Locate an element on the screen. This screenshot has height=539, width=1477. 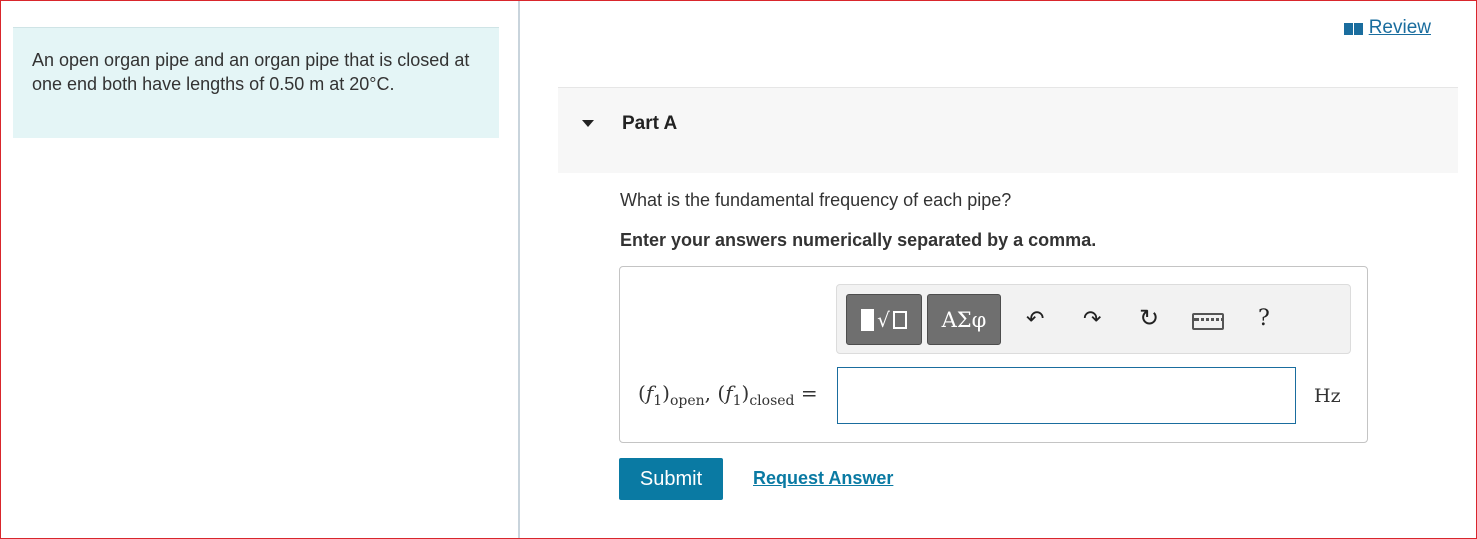
sqrt-icon: √ is located at coordinates (883, 319).